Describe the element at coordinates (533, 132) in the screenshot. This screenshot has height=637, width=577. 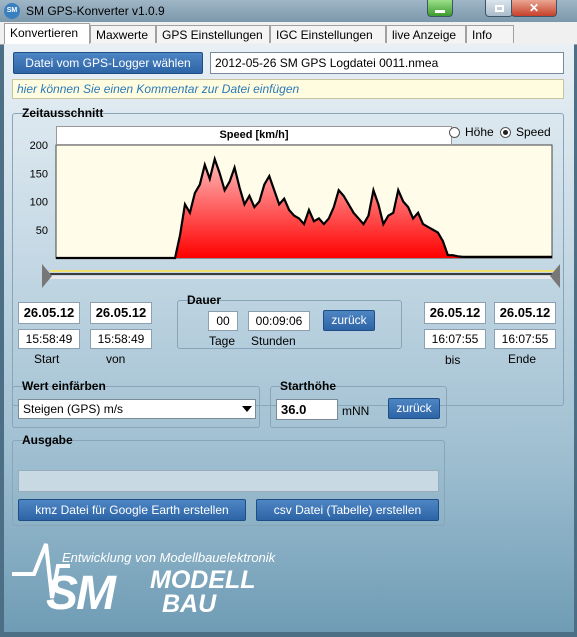
I see `radio-speed-label: Speed` at that location.